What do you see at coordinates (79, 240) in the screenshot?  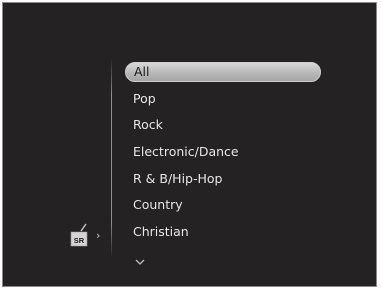 I see `sr-label: SR` at bounding box center [79, 240].